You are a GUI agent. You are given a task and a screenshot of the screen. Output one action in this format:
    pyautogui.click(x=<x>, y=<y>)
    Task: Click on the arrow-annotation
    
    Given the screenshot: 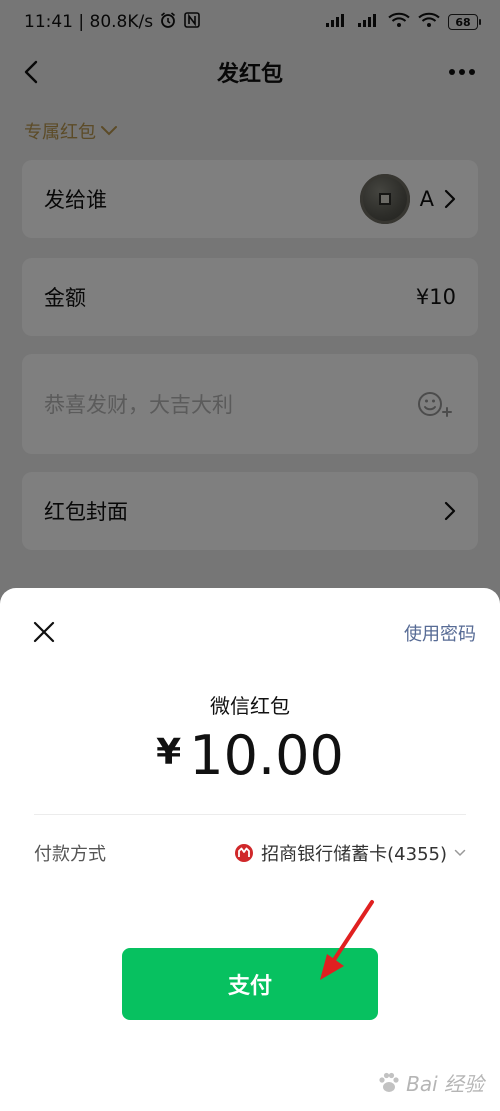 What is the action you would take?
    pyautogui.click(x=347, y=940)
    